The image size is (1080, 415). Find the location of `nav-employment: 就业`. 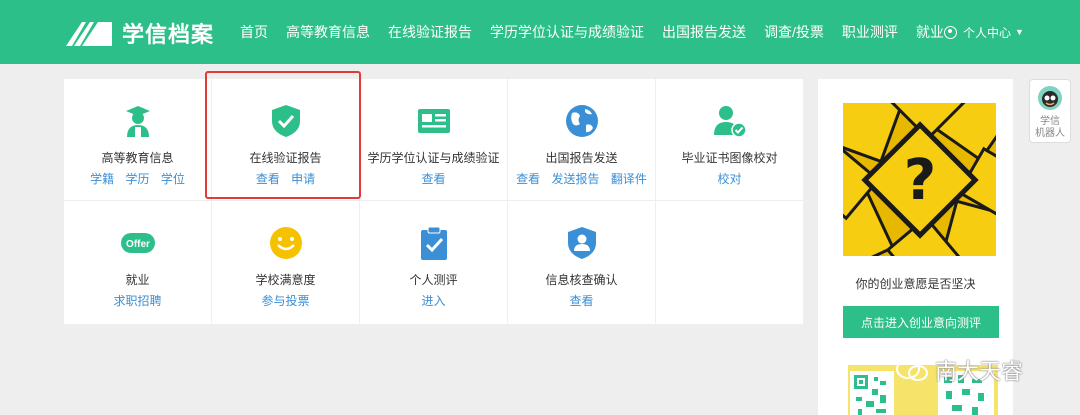

nav-employment: 就业 is located at coordinates (930, 32).